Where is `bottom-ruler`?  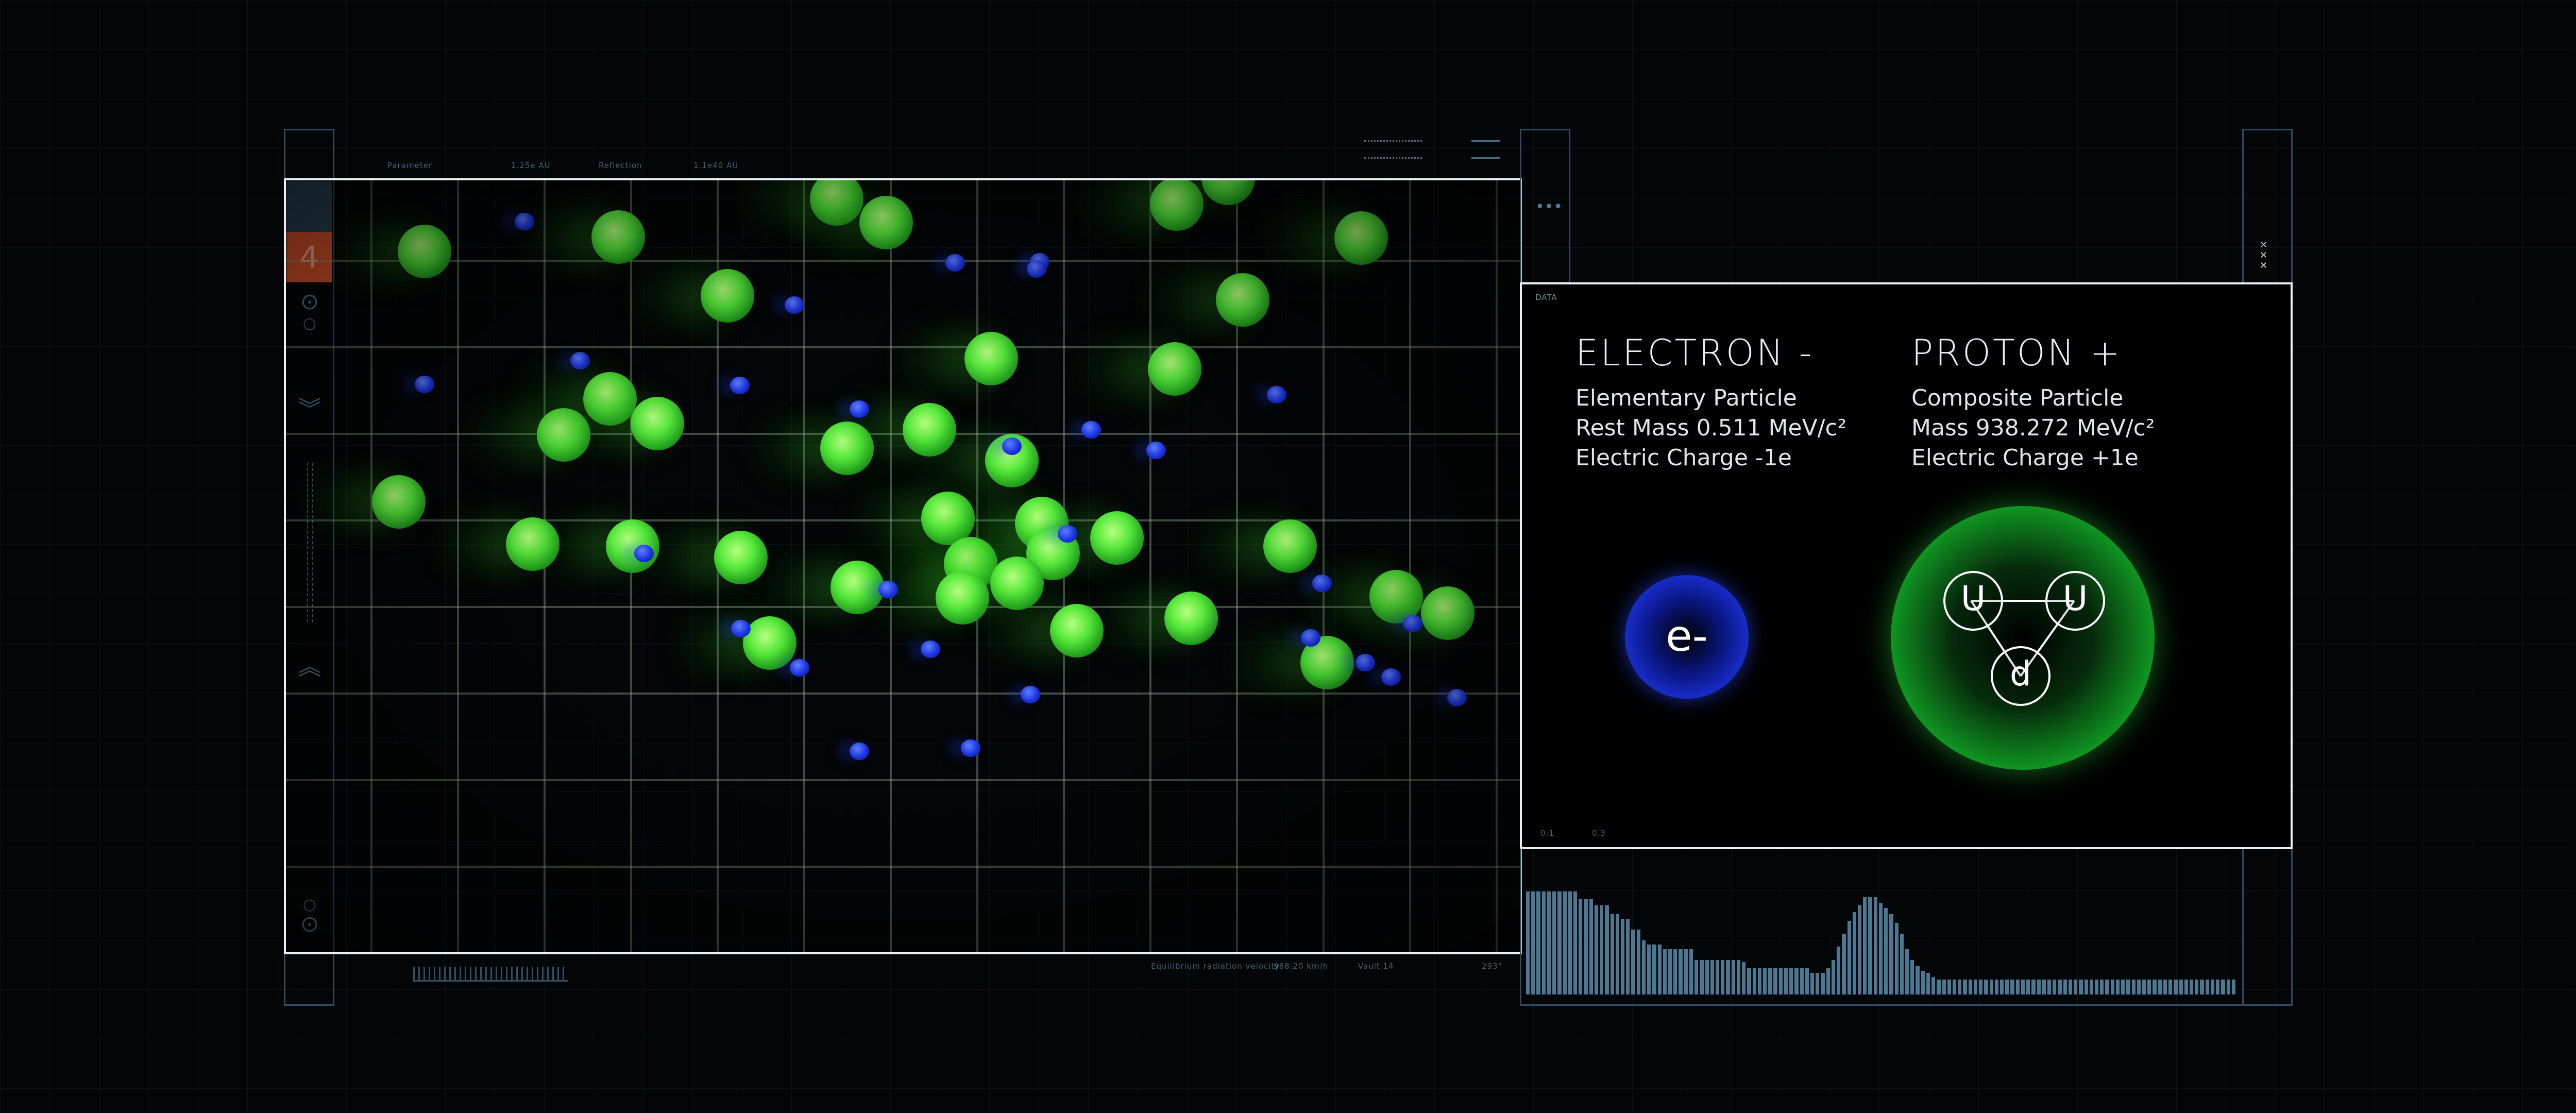
bottom-ruler is located at coordinates (490, 974).